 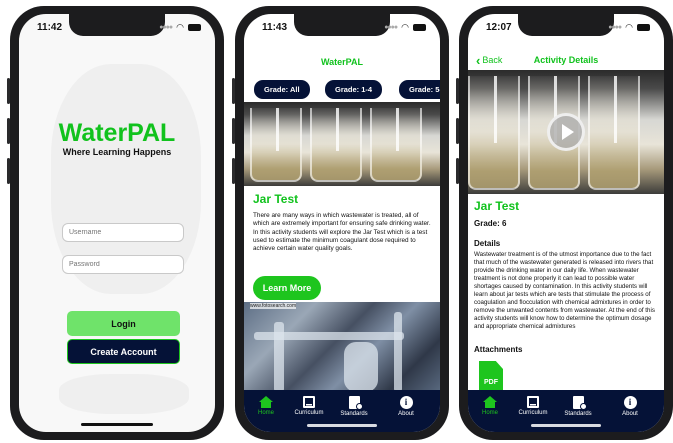 What do you see at coordinates (123, 351) in the screenshot?
I see `create-account-button: Create Account` at bounding box center [123, 351].